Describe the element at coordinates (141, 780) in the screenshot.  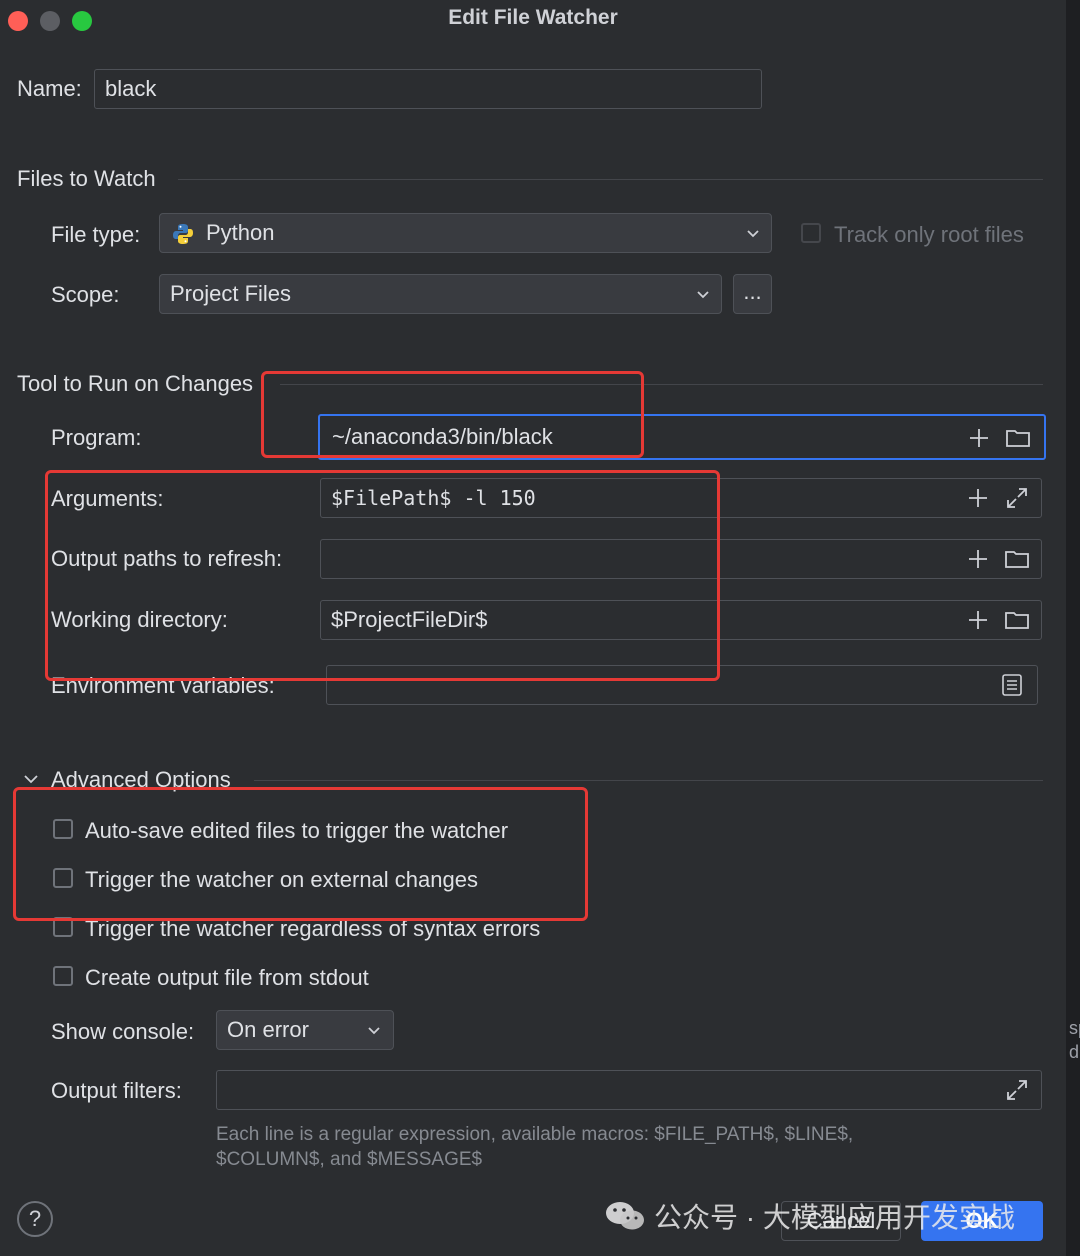
I see `advanced-options-heading: Advanced Options` at that location.